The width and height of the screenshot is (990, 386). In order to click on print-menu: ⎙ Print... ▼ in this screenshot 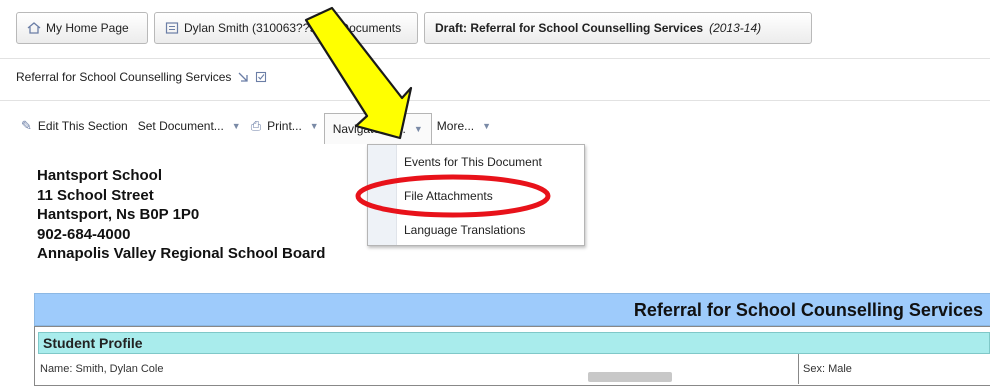, I will do `click(285, 126)`.